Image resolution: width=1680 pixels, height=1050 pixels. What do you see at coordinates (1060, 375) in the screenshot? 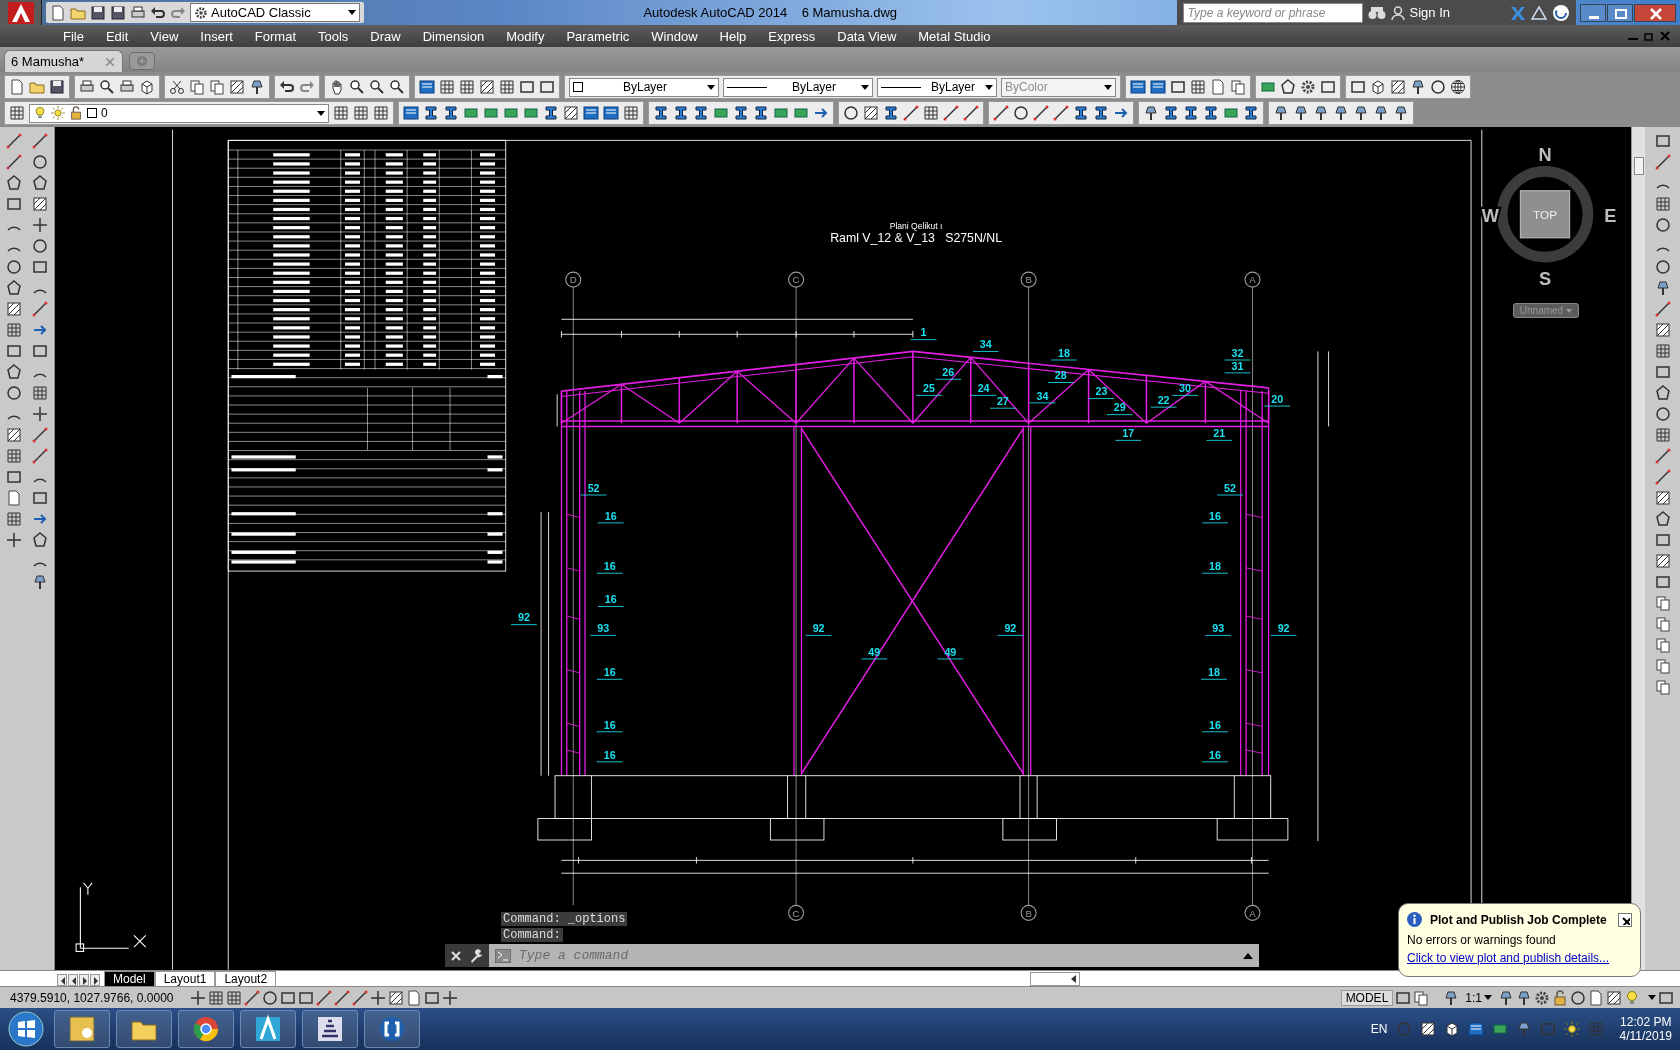
I see `member-label: 28` at bounding box center [1060, 375].